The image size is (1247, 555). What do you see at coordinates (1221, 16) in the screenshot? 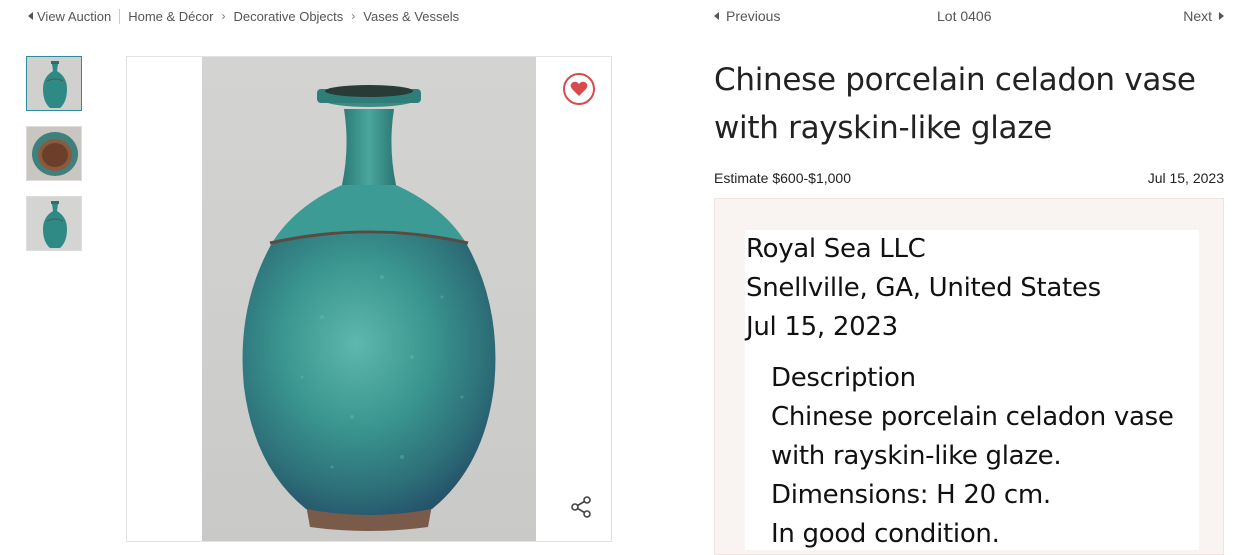
I see `caret-right-icon` at bounding box center [1221, 16].